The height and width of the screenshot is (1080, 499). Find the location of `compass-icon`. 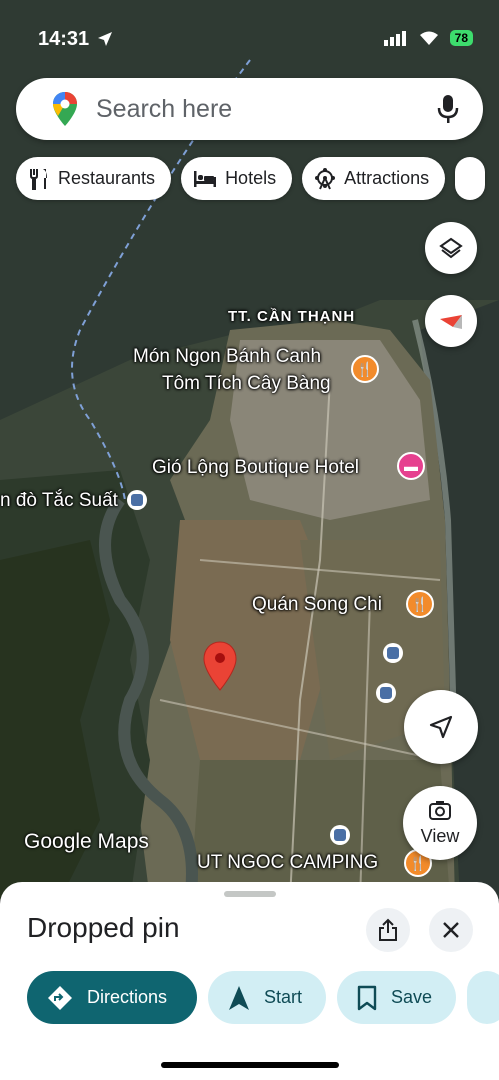

compass-icon is located at coordinates (451, 322).